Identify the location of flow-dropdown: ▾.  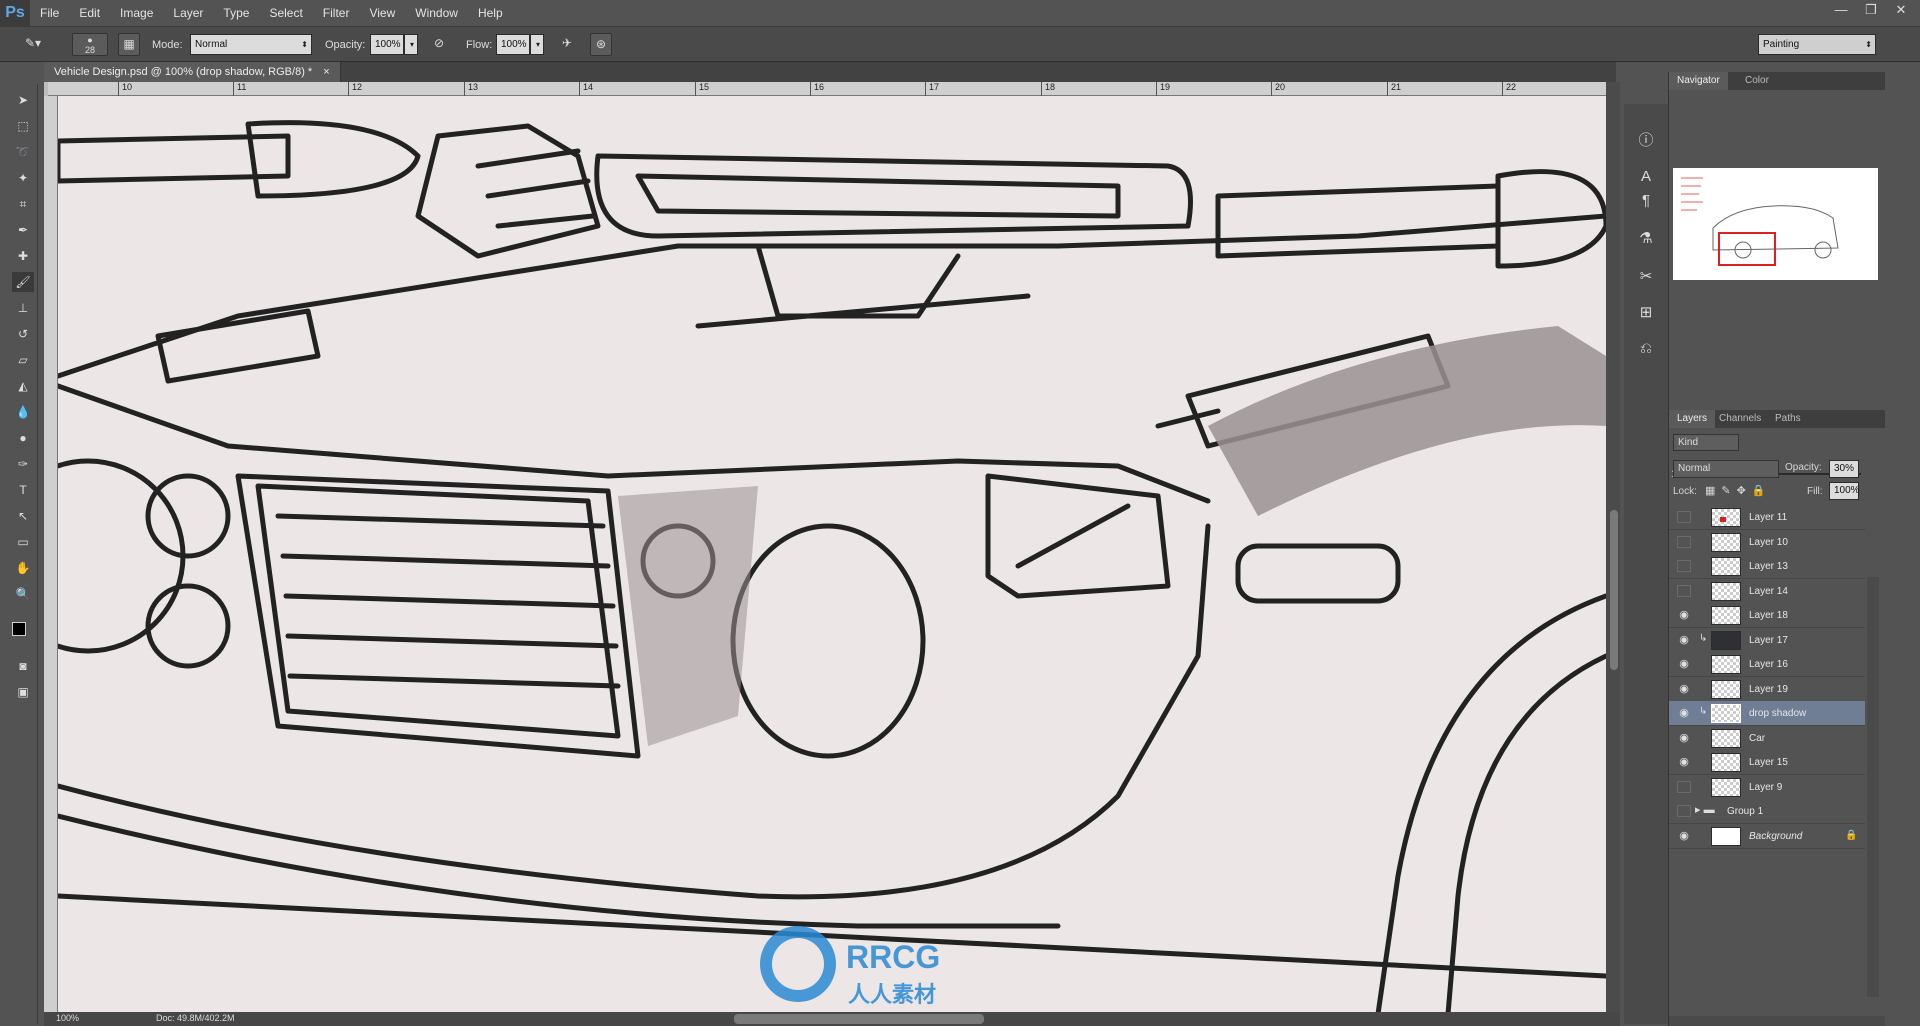
(537, 44).